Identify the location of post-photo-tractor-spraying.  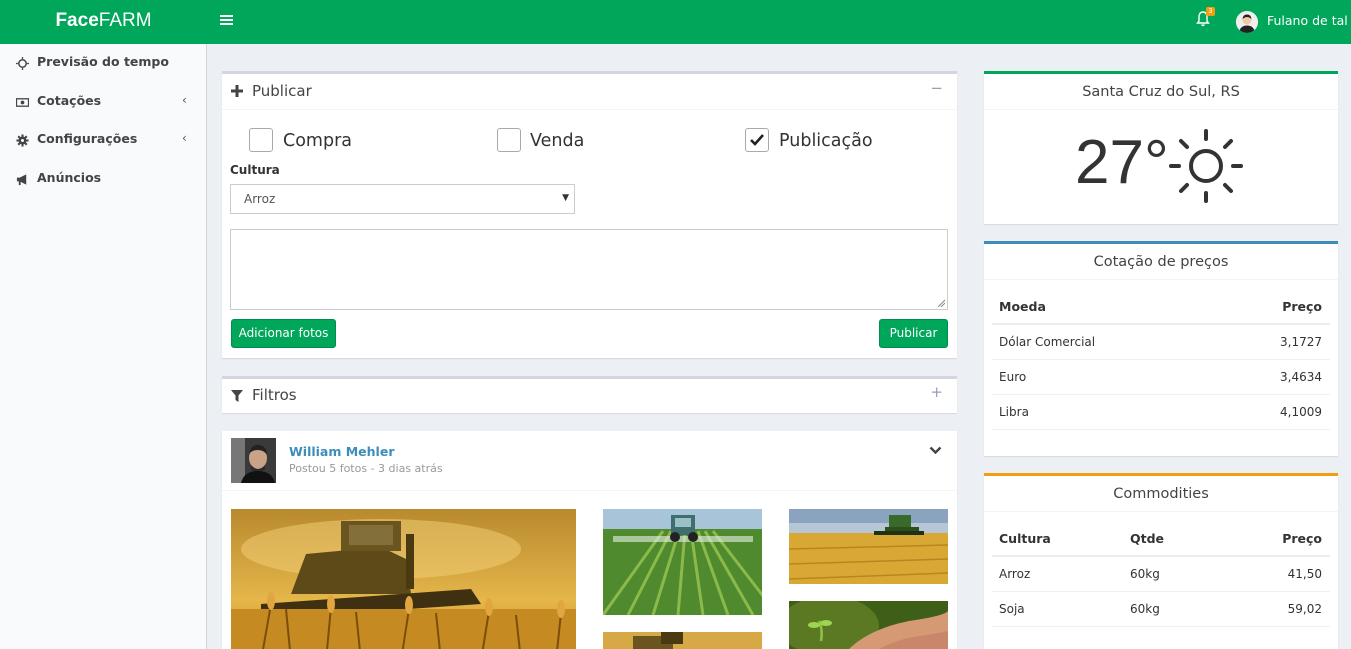
(682, 562).